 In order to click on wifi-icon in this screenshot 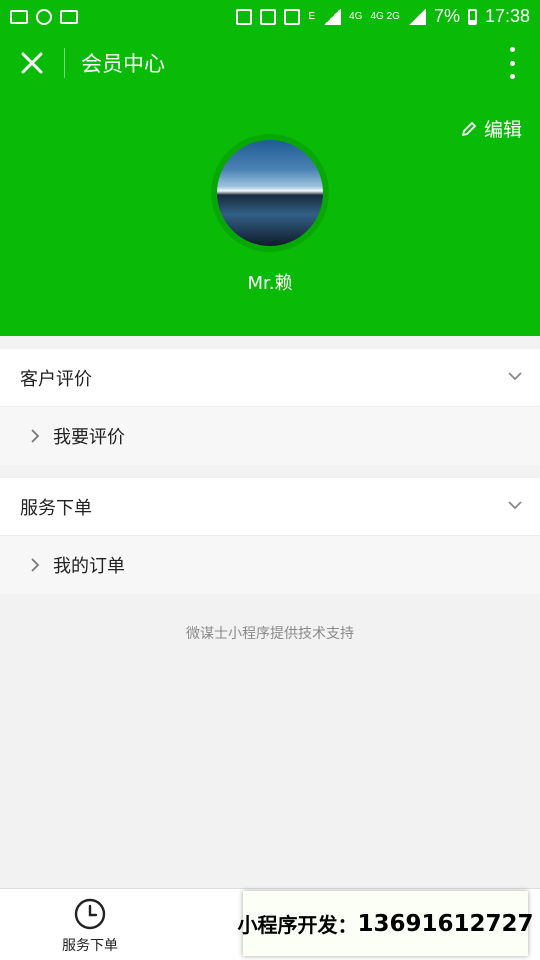, I will do `click(268, 16)`.